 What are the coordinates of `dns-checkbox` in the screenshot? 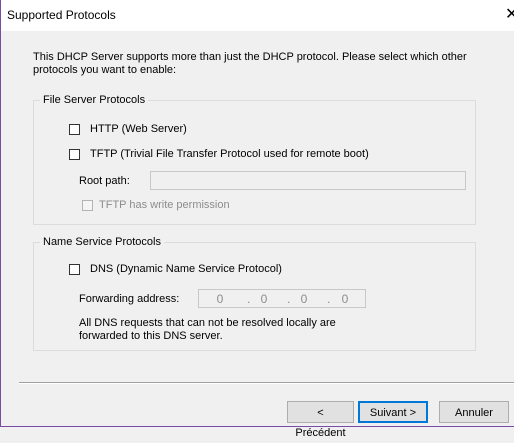 It's located at (74, 269).